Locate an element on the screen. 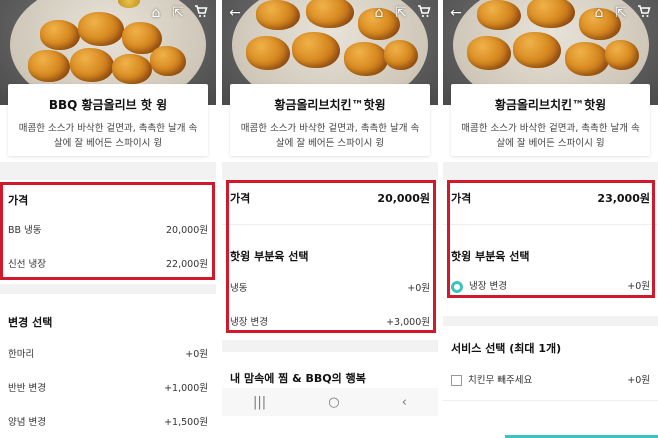 Image resolution: width=658 pixels, height=438 pixels. price-header: 가격 is located at coordinates (18, 200).